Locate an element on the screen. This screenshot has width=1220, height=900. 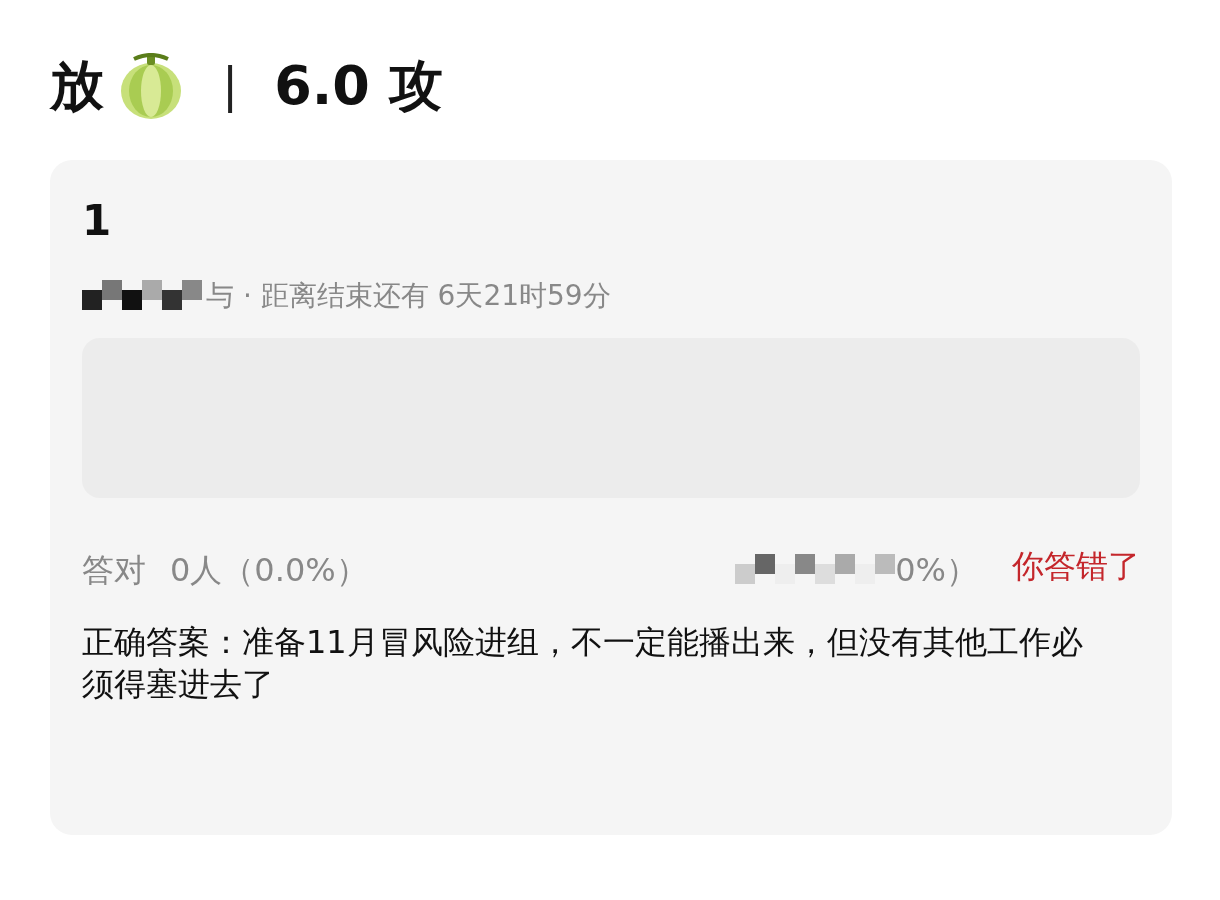
result-text: 你答错了 is located at coordinates (1075, 566).